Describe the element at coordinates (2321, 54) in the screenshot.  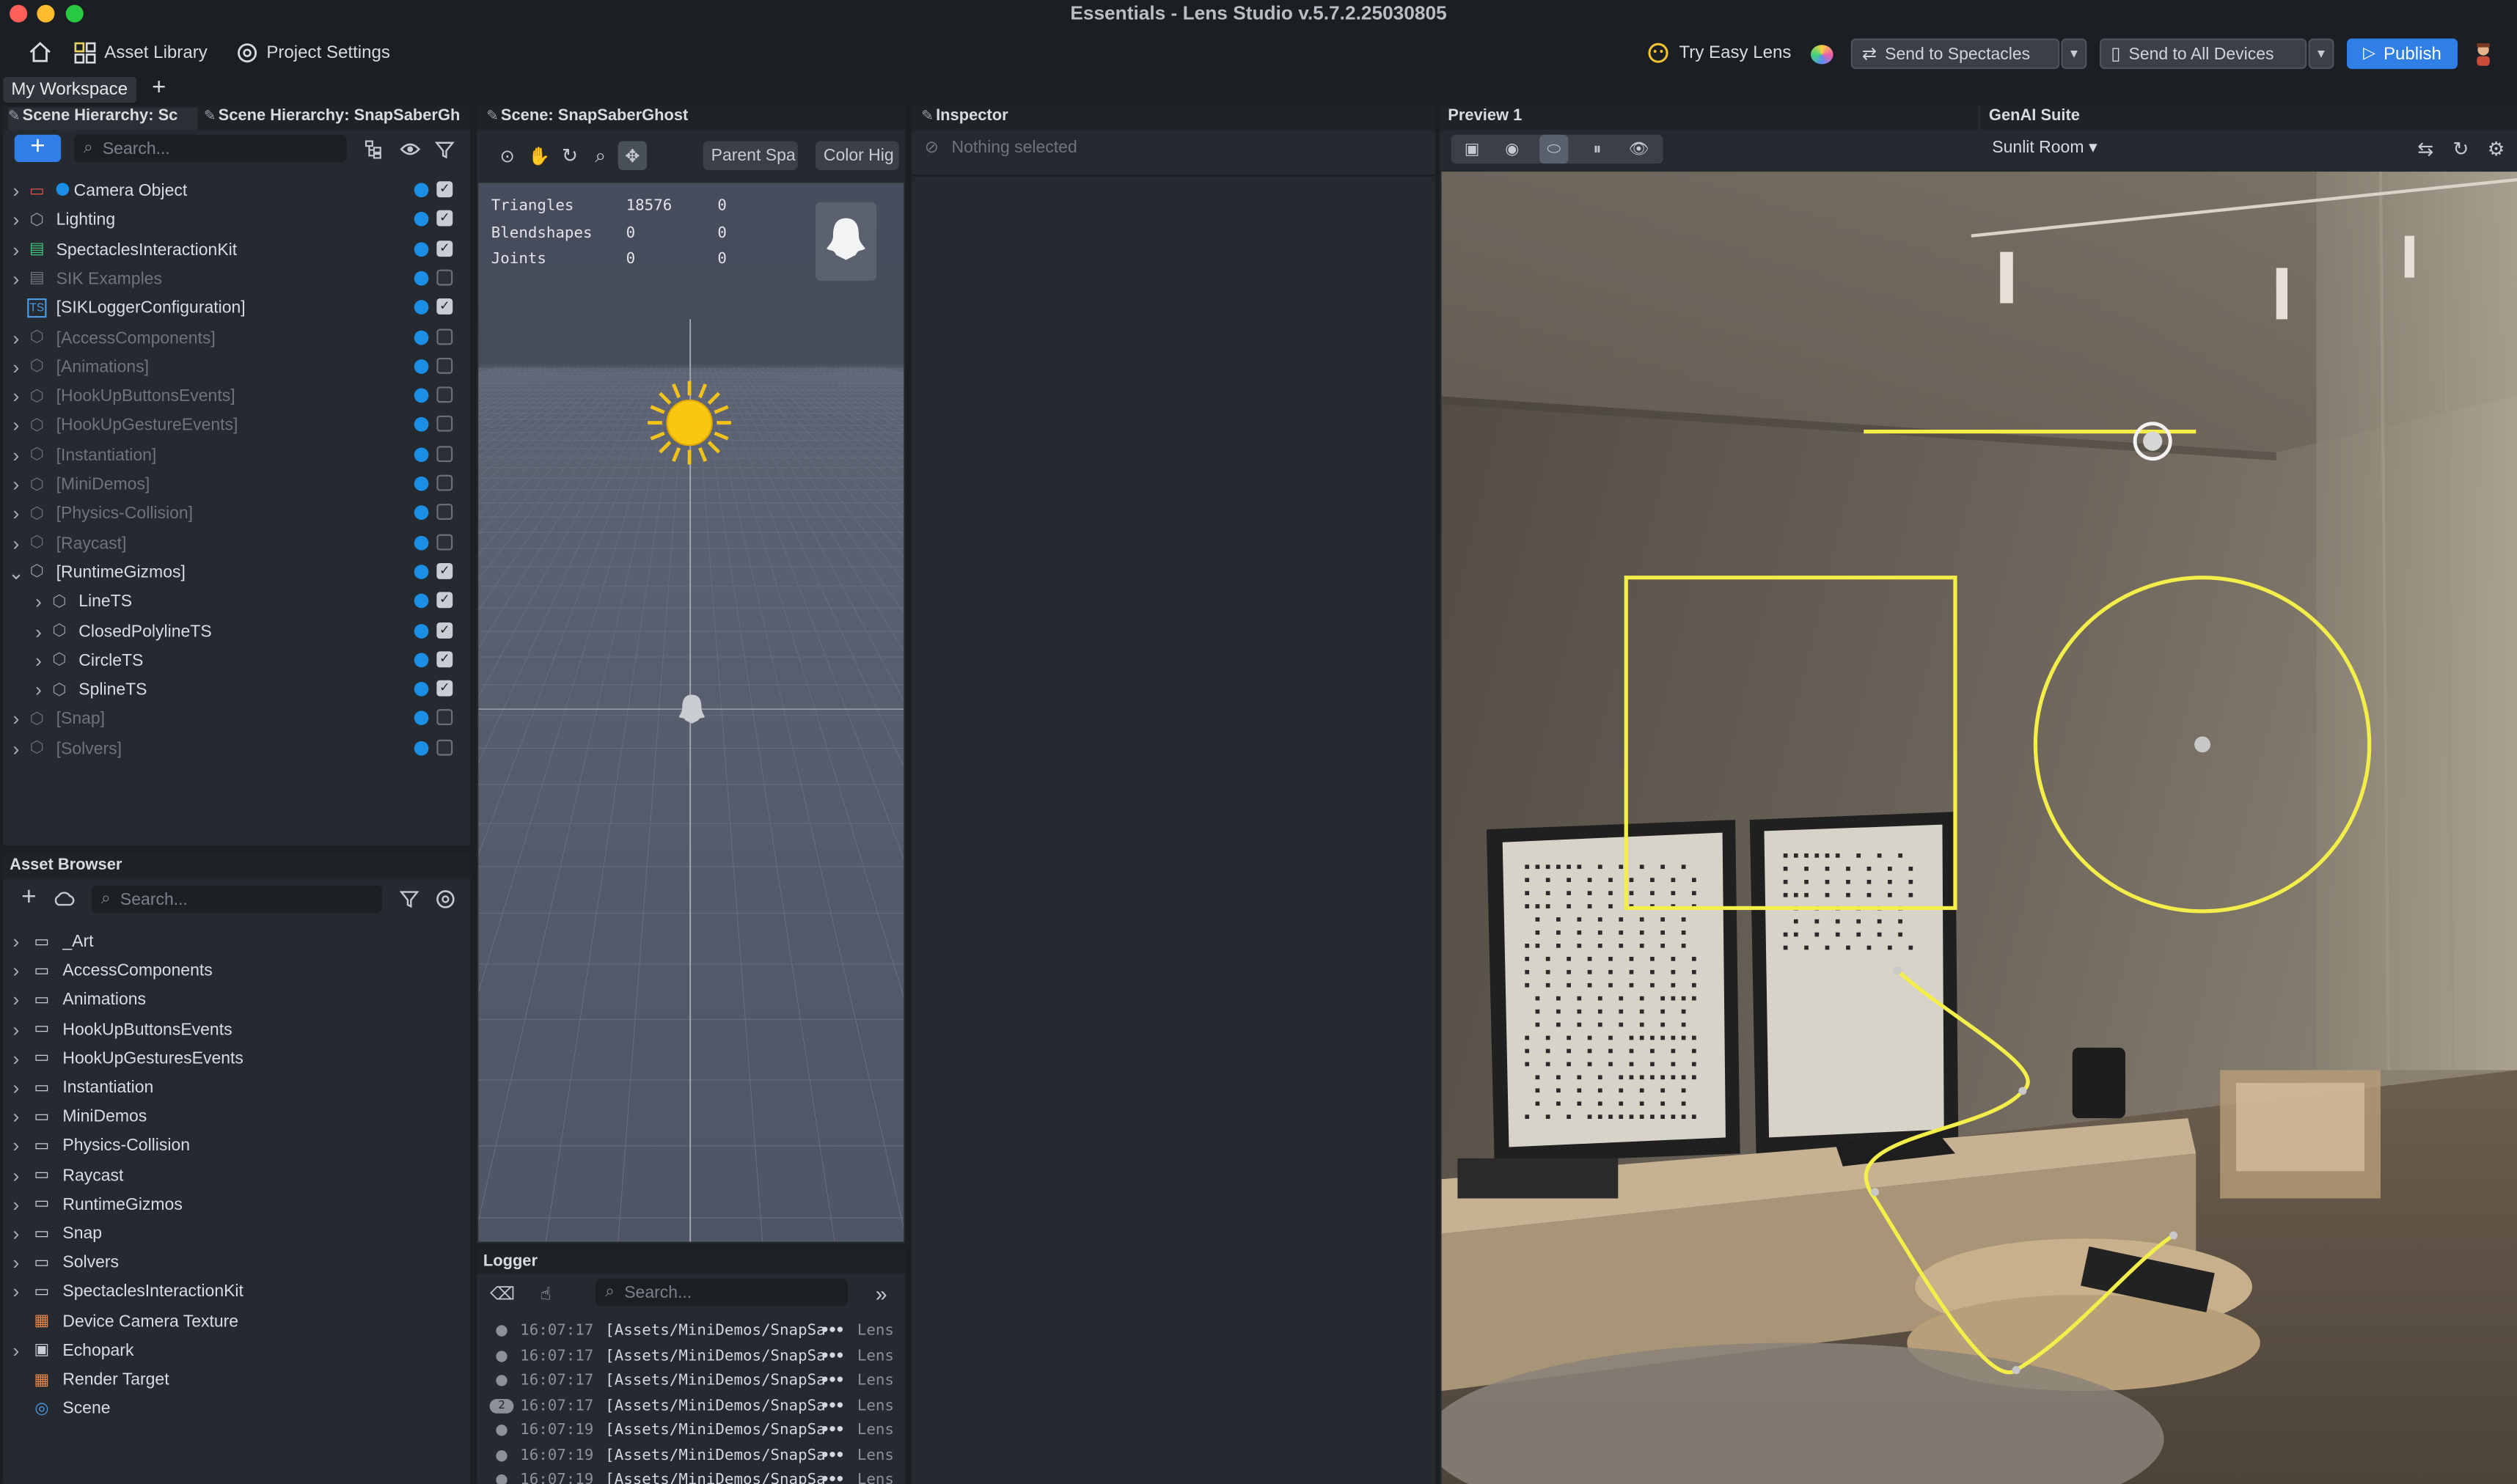
I see `send-to-all-devices-dropdown: ▾` at that location.